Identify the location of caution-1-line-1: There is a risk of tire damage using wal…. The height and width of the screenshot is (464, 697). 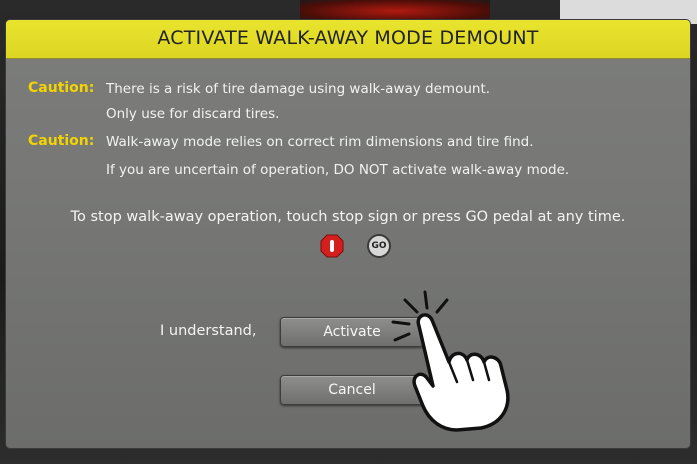
(298, 89).